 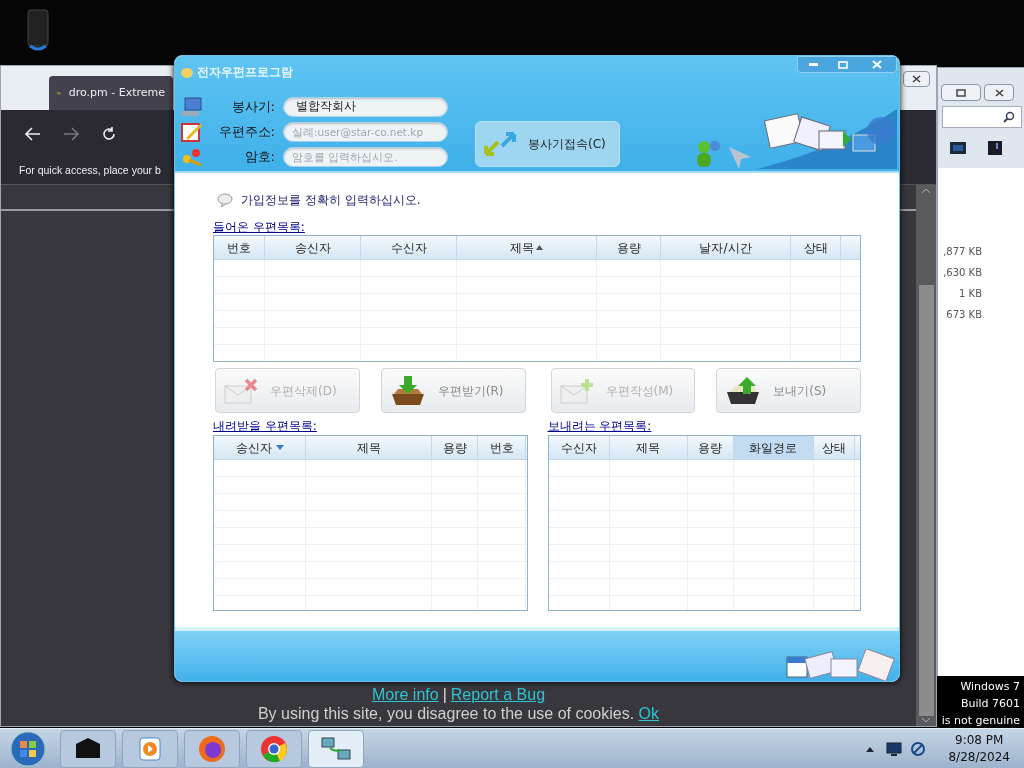 What do you see at coordinates (407, 390) in the screenshot?
I see `tray-down-arrow-icon` at bounding box center [407, 390].